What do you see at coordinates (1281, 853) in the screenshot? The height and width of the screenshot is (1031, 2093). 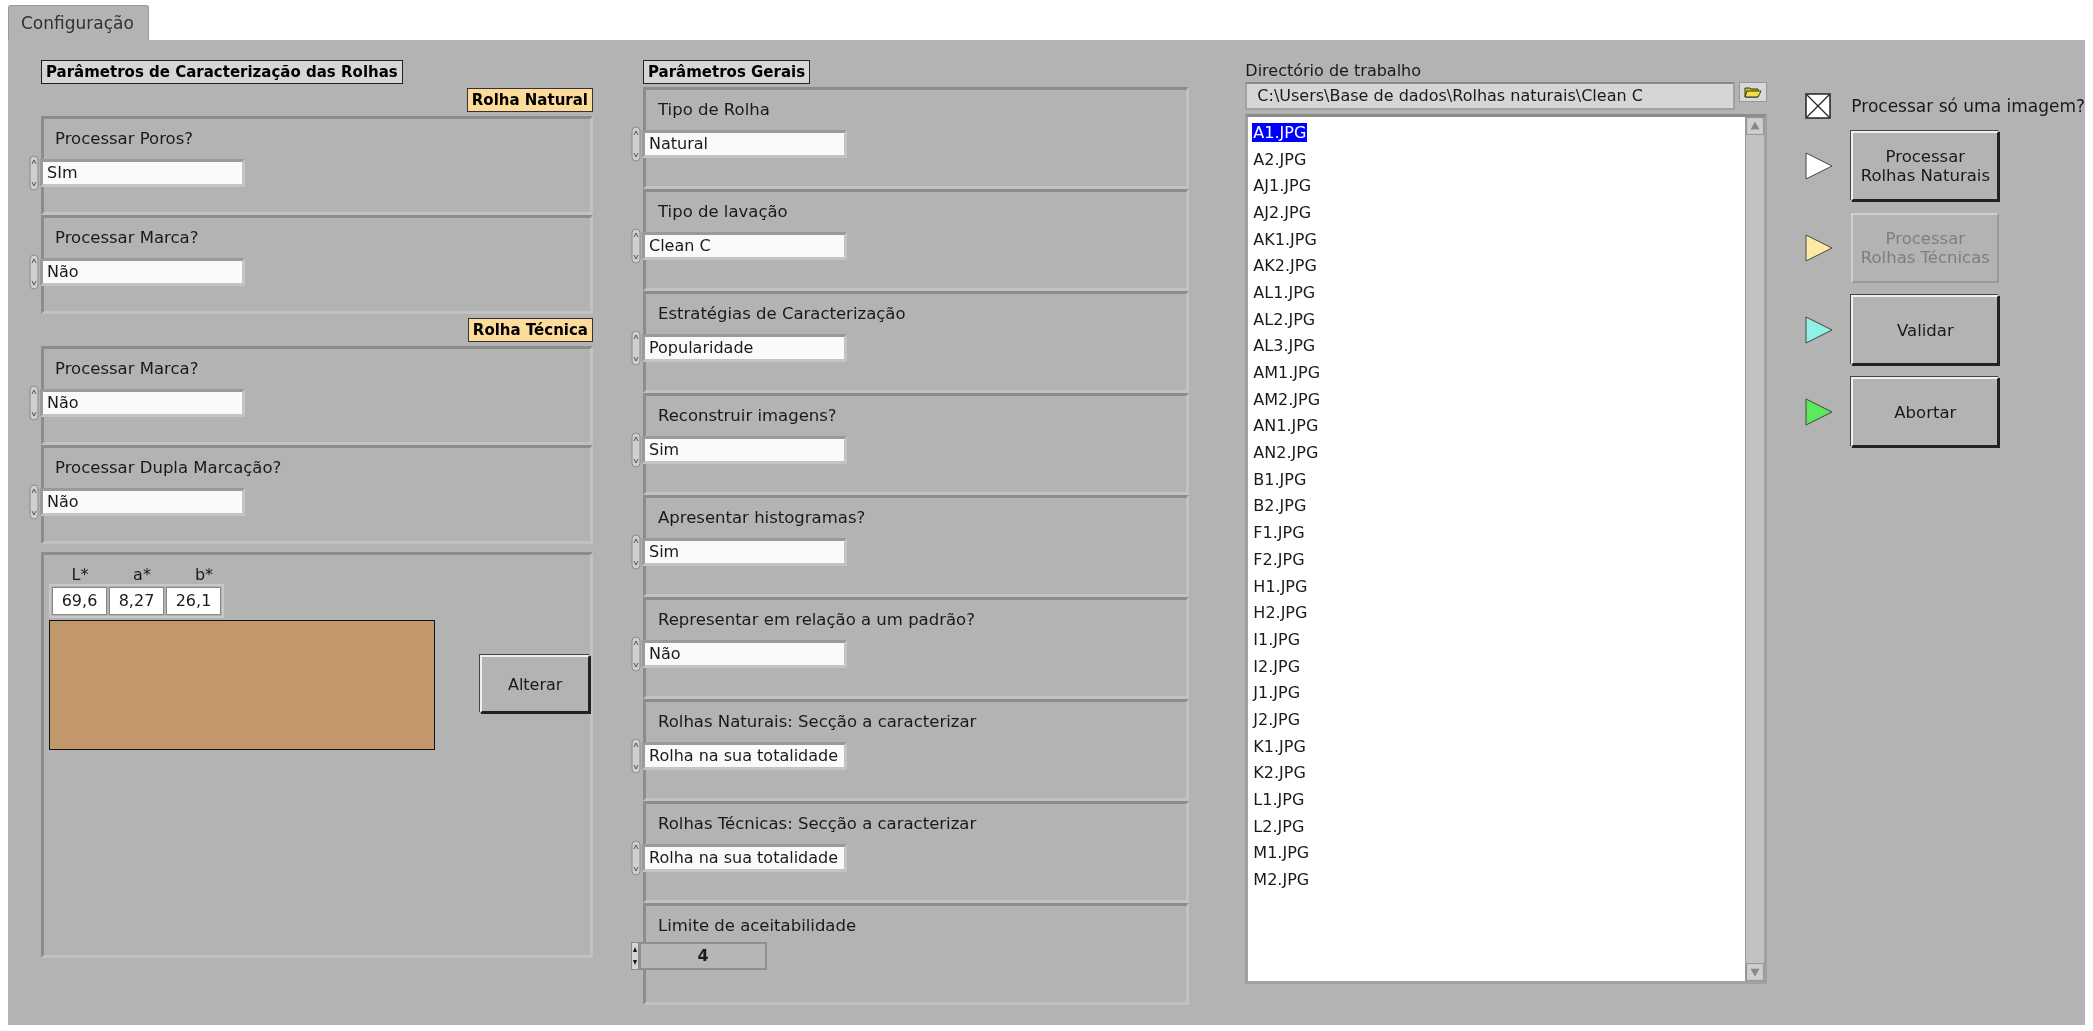 I see `list-item: M1.JPG` at bounding box center [1281, 853].